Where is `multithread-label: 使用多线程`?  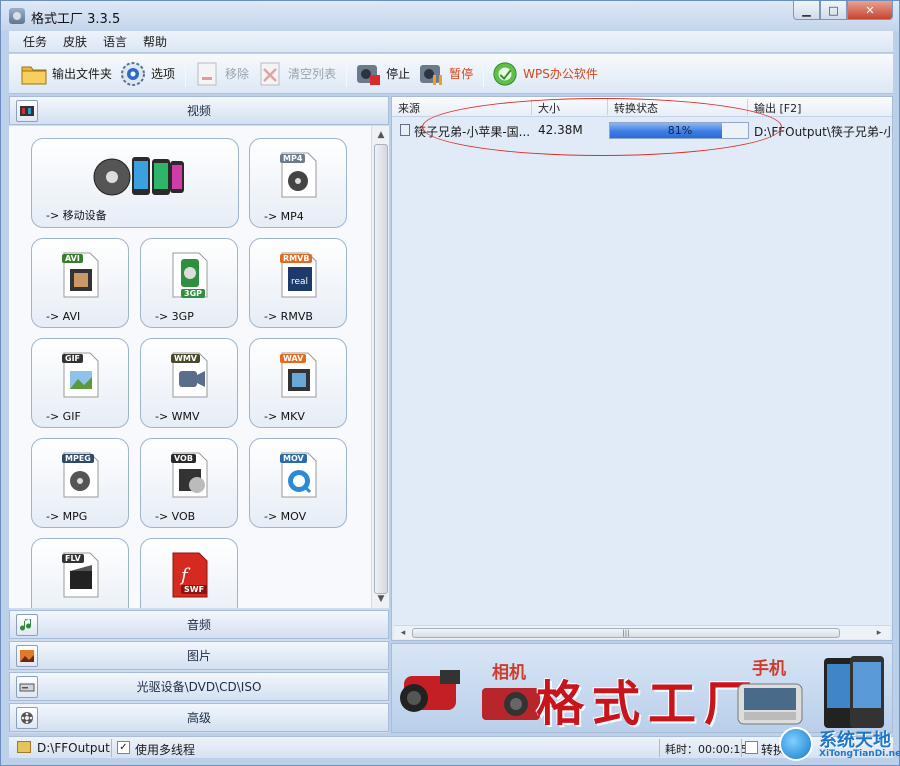
multithread-label: 使用多线程 is located at coordinates (165, 750).